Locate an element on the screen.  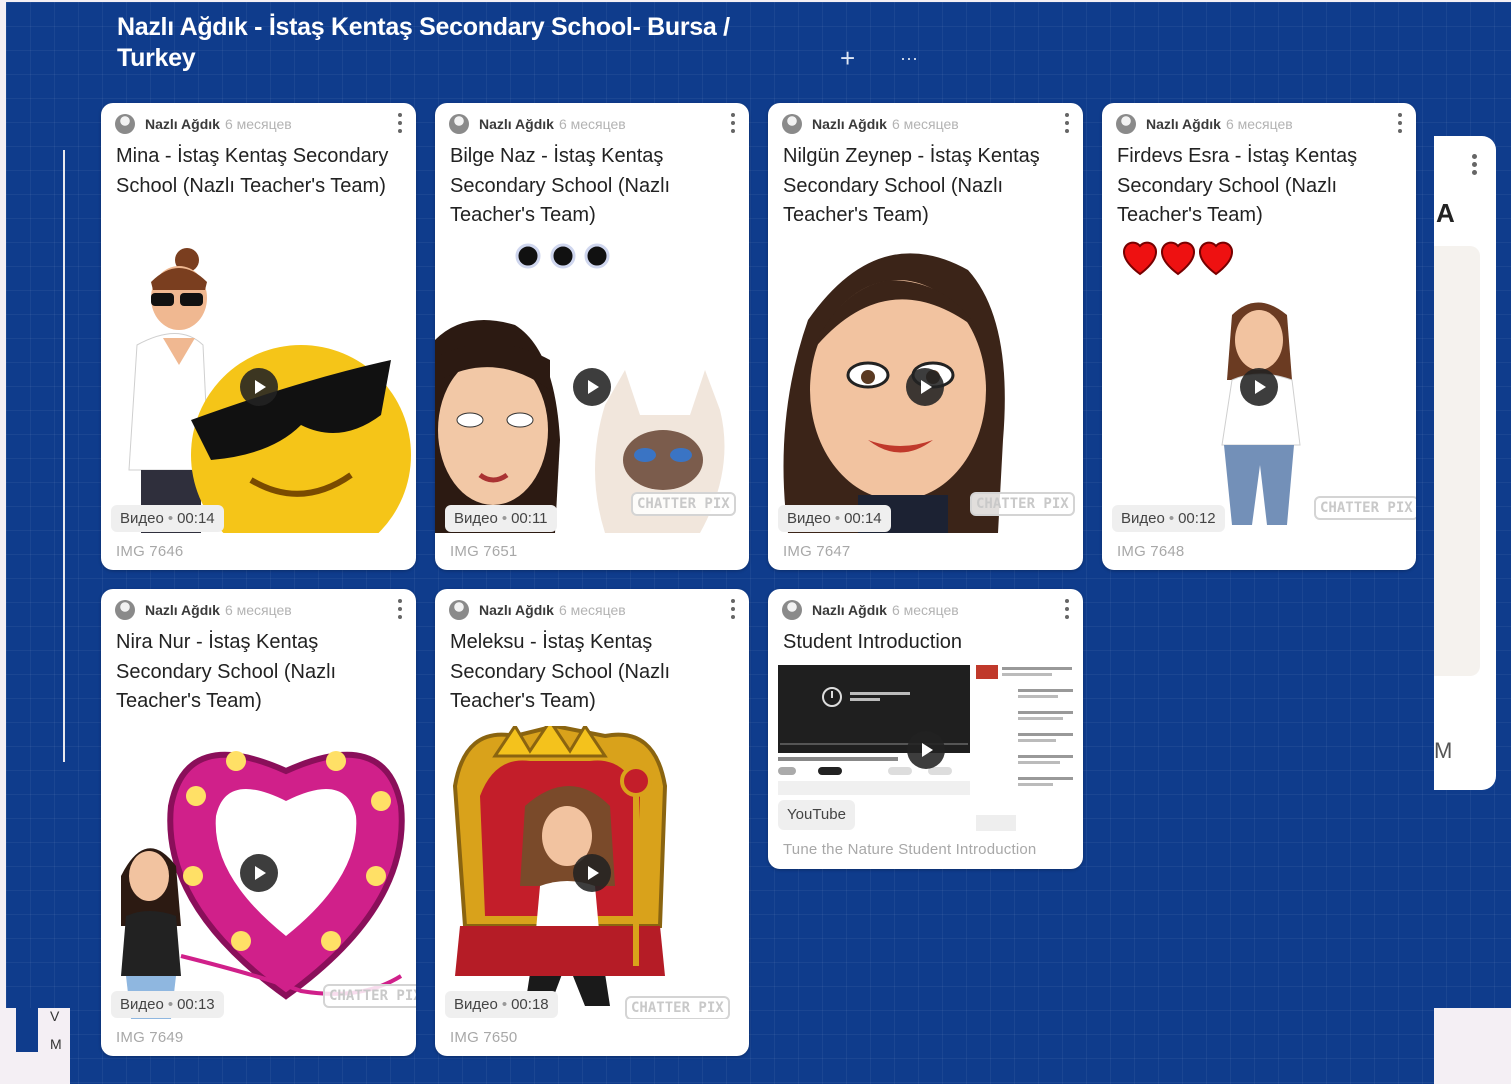
media-badge: YouTube is located at coordinates (816, 815).